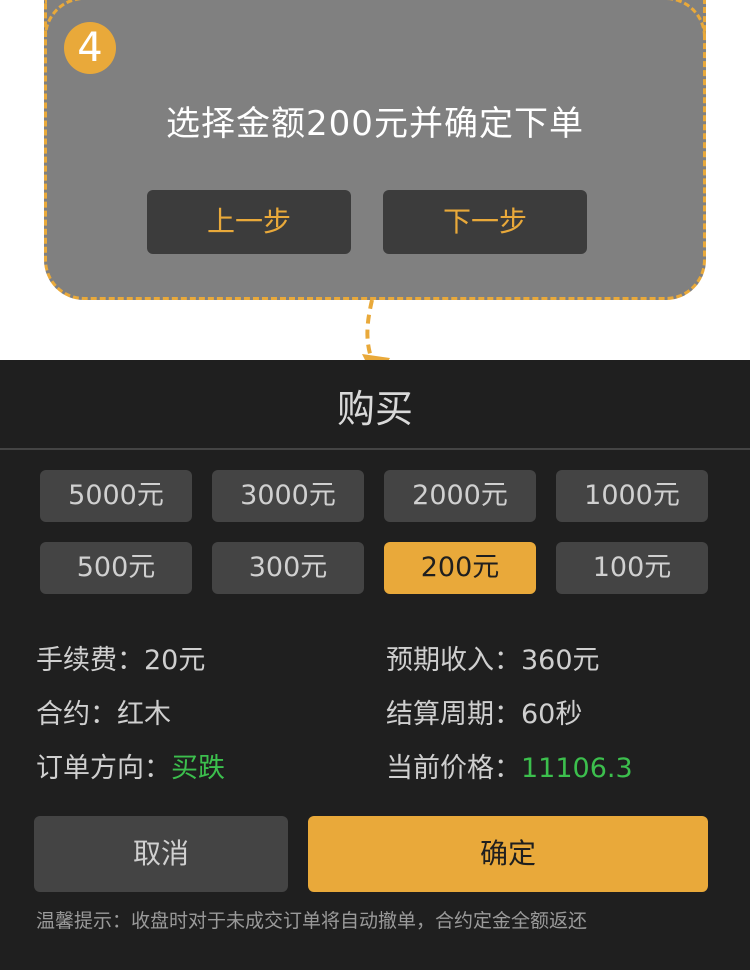  I want to click on contract-value: 红木, so click(144, 714).